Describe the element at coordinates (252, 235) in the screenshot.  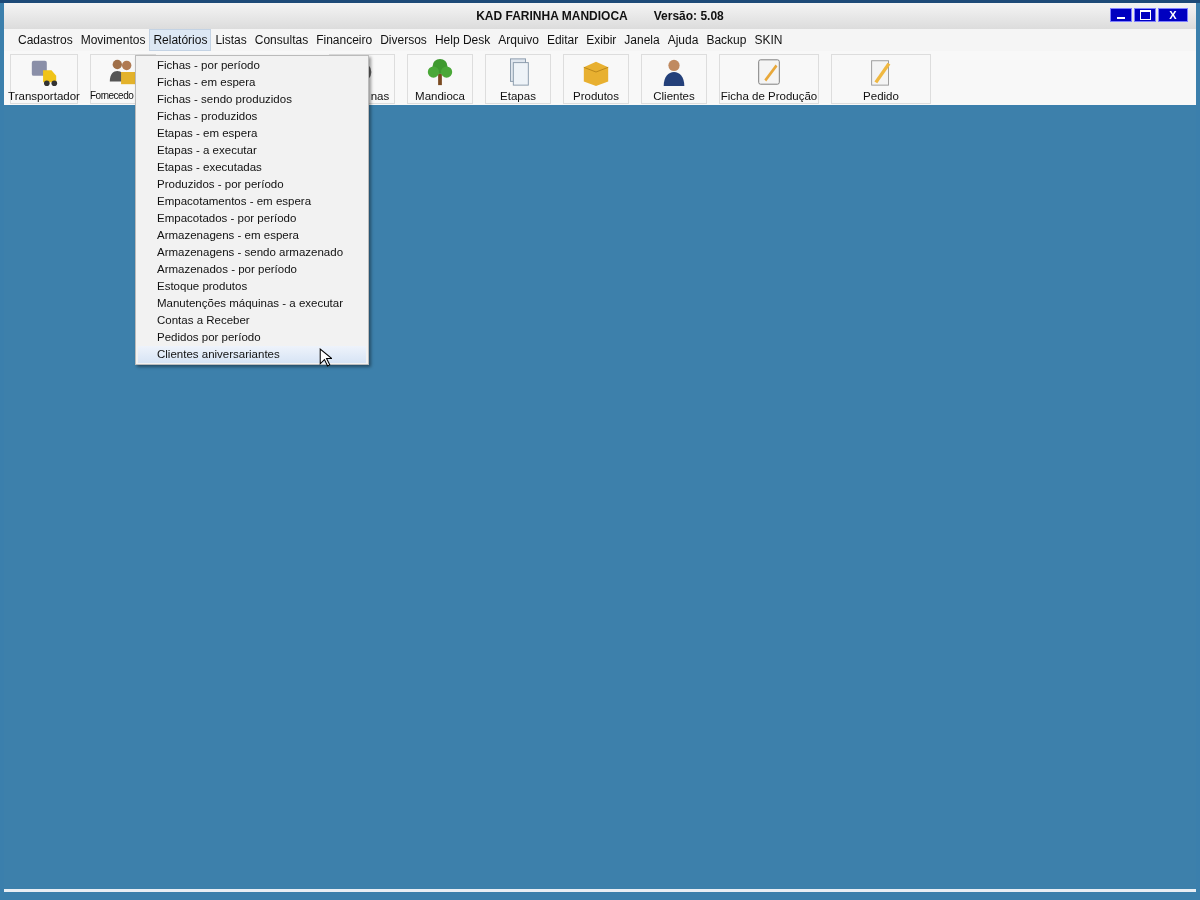
I see `menu-option: Armazenagens - em espera` at that location.